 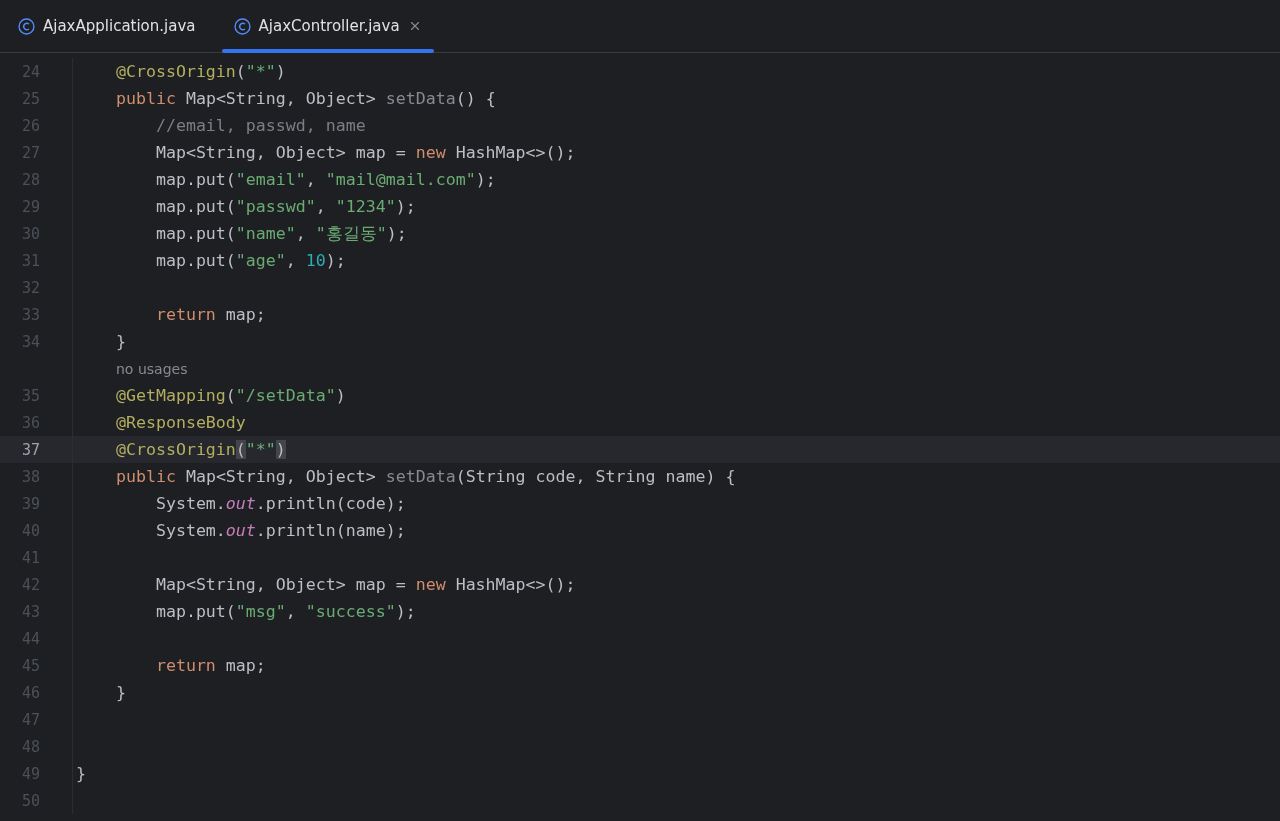 What do you see at coordinates (250, 260) in the screenshot?
I see `code-line: map.put("age", 10);` at bounding box center [250, 260].